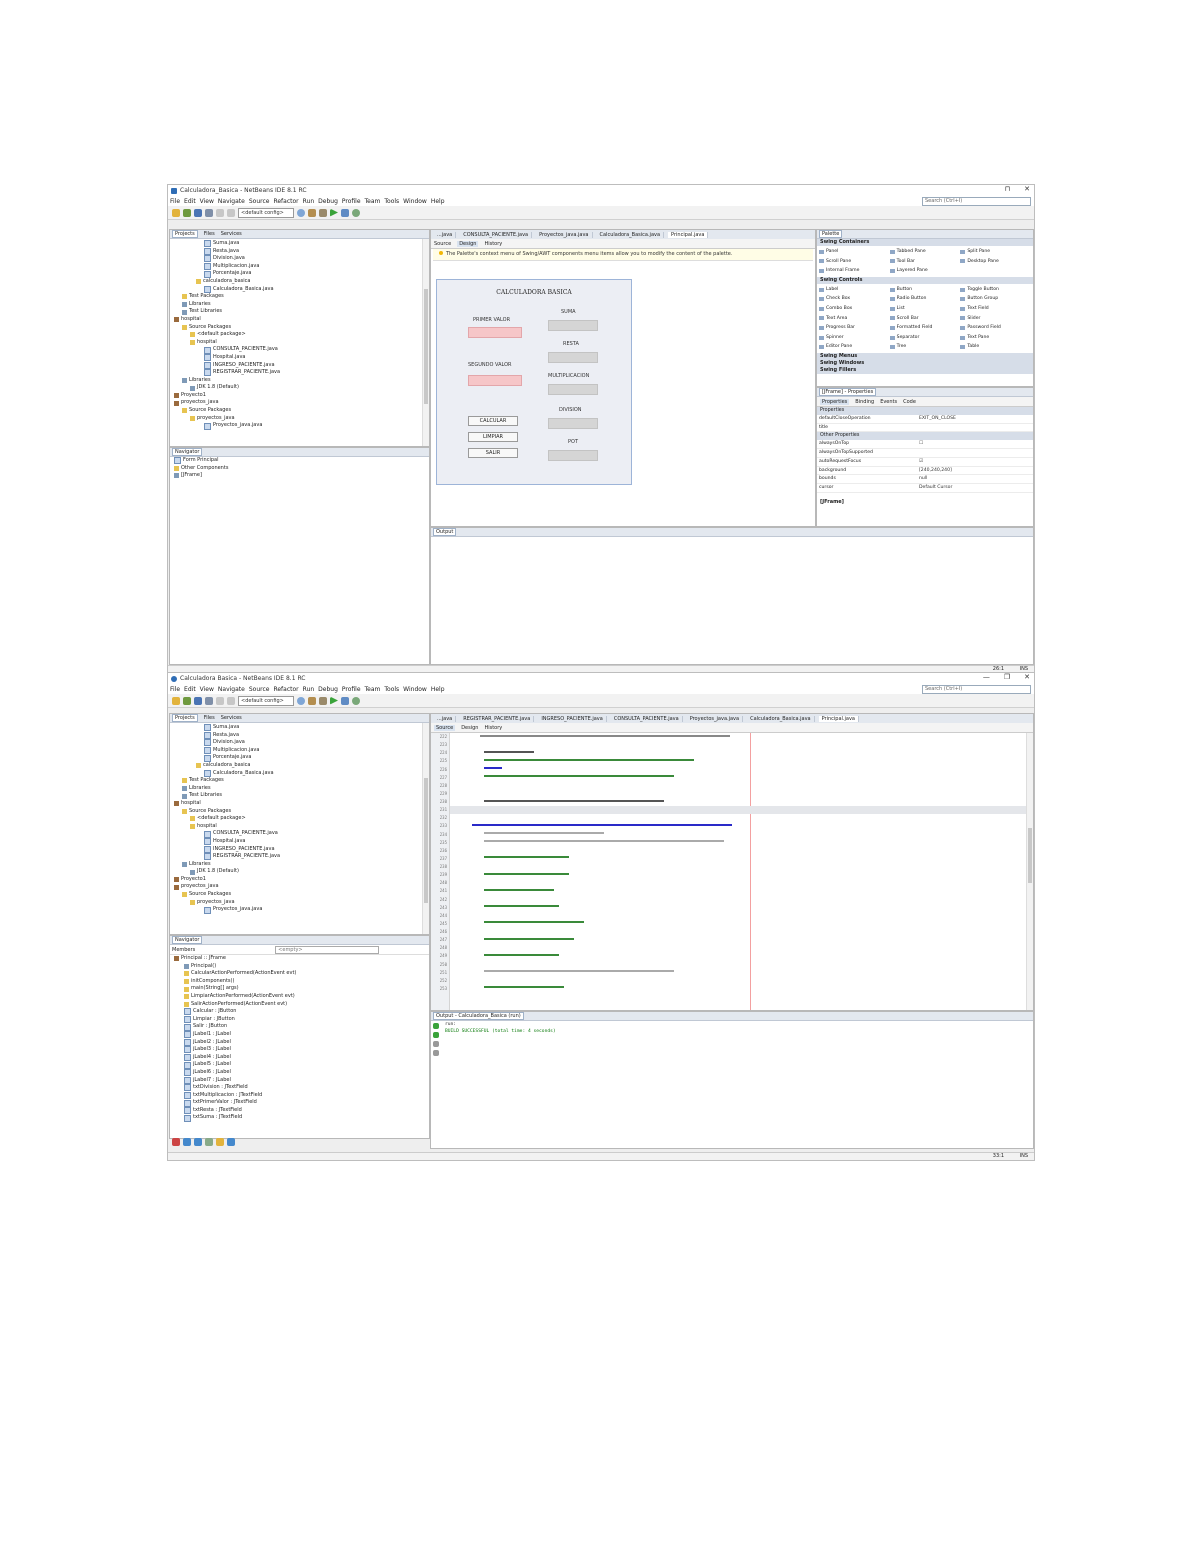 This screenshot has height=1553, width=1200. I want to click on palette-item: Password Field, so click(995, 328).